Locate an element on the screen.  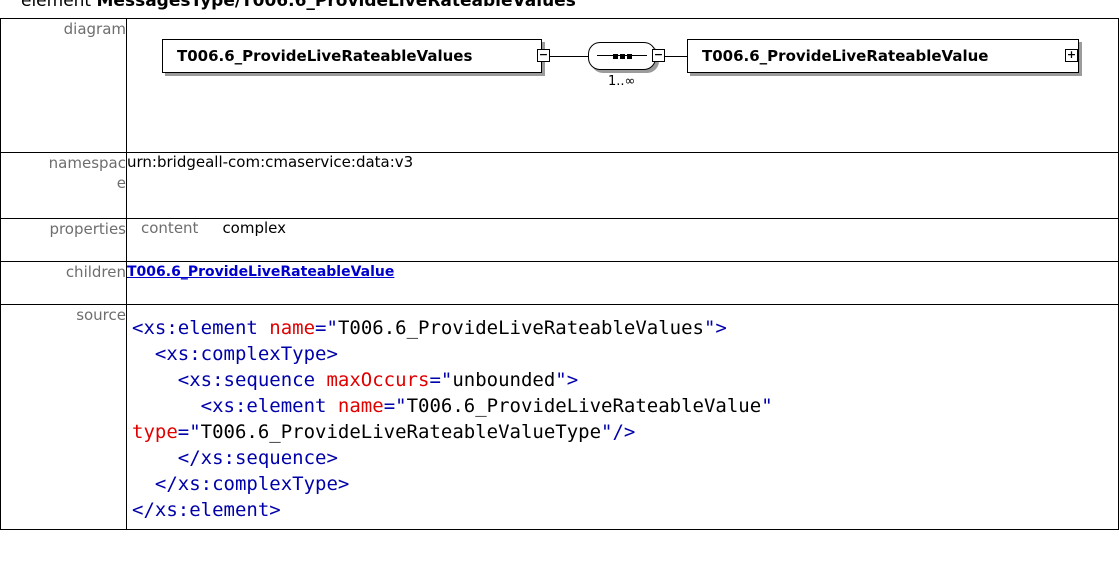
properties-value: complex is located at coordinates (254, 228).